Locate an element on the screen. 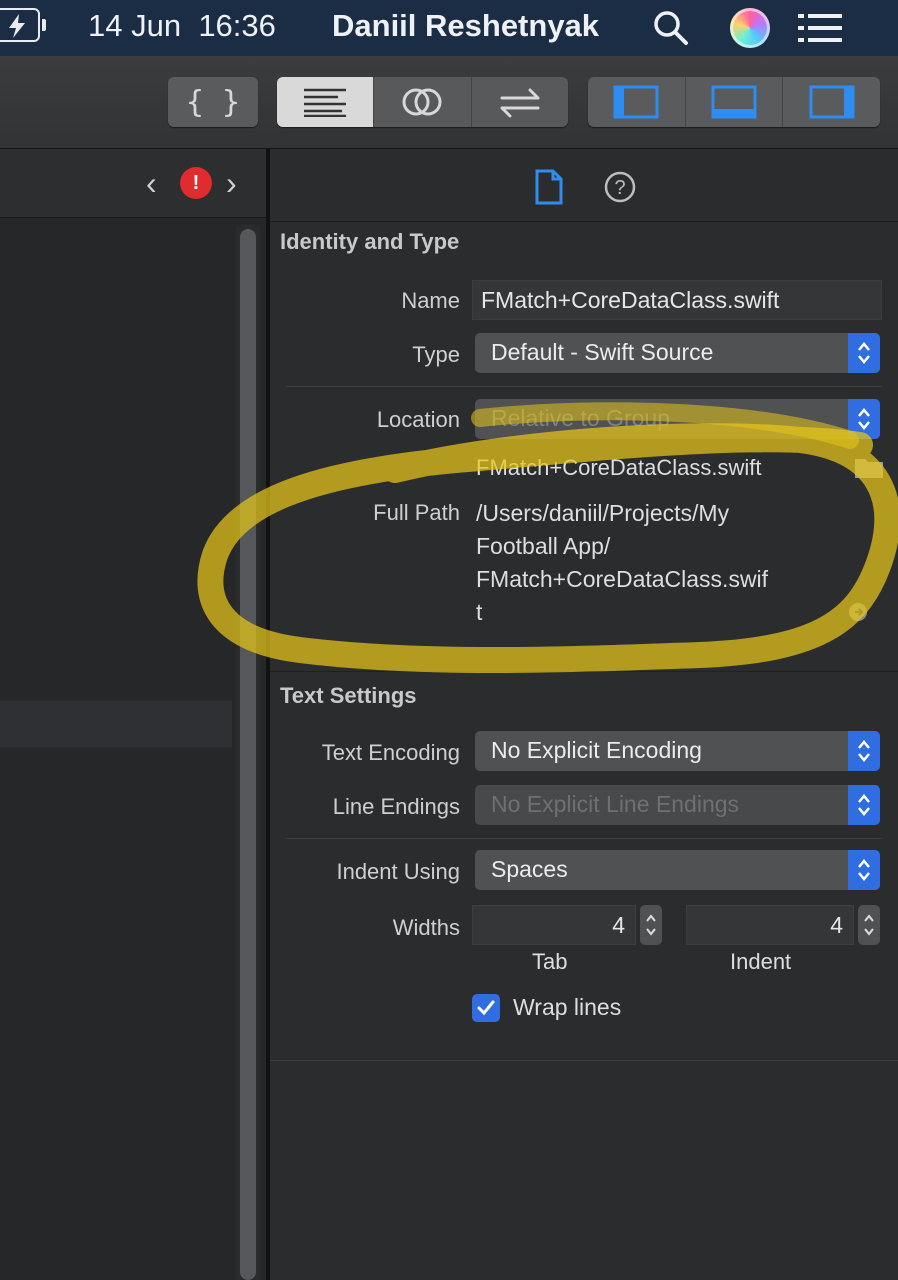 This screenshot has height=1280, width=898. line-endings-value: No Explicit Line Endings is located at coordinates (615, 804).